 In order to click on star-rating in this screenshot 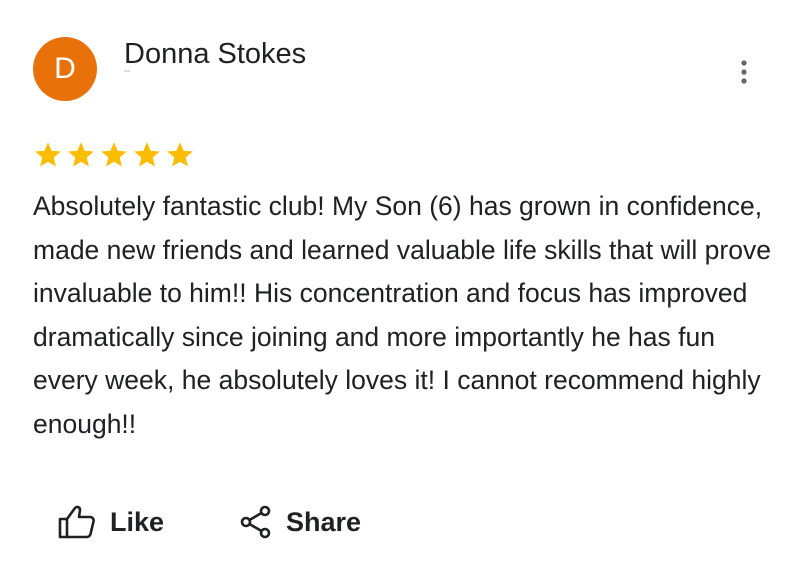, I will do `click(114, 155)`.